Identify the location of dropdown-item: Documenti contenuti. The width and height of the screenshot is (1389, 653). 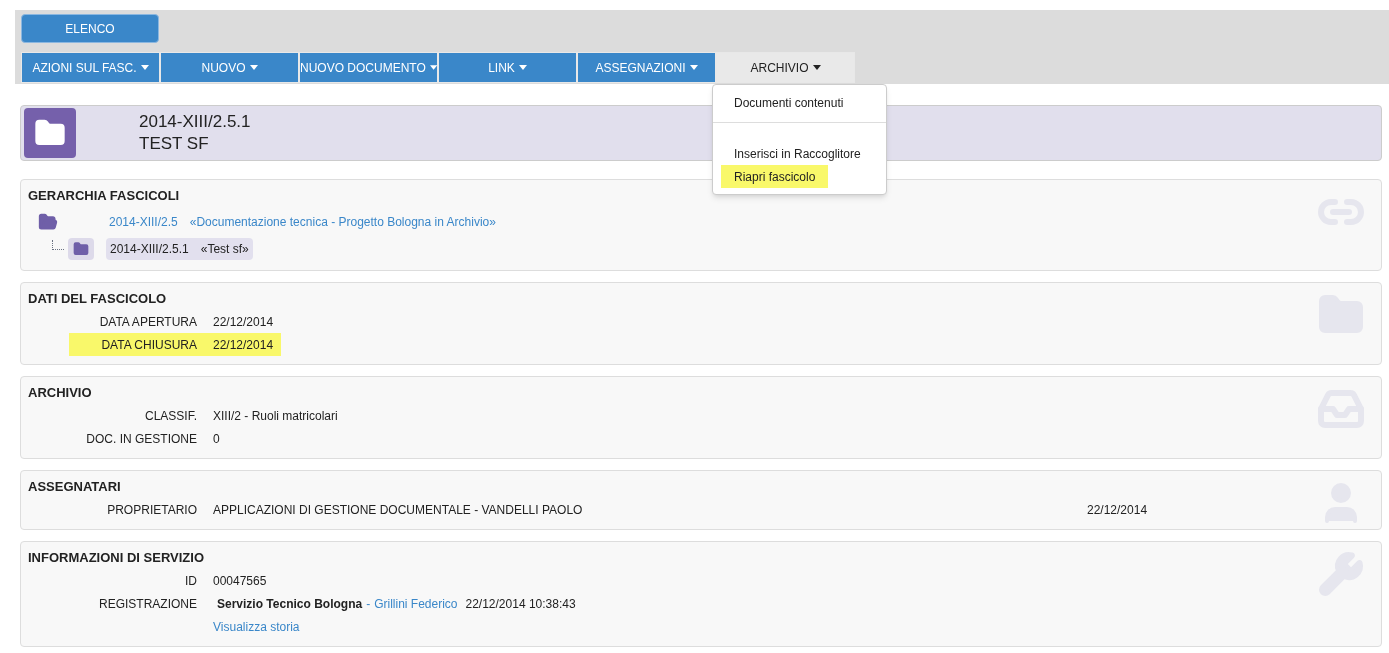
(789, 102).